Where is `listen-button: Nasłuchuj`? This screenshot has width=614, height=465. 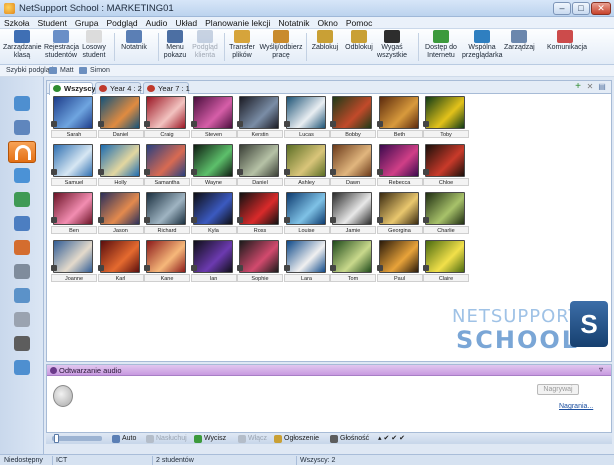 listen-button: Nasłuchuj is located at coordinates (166, 439).